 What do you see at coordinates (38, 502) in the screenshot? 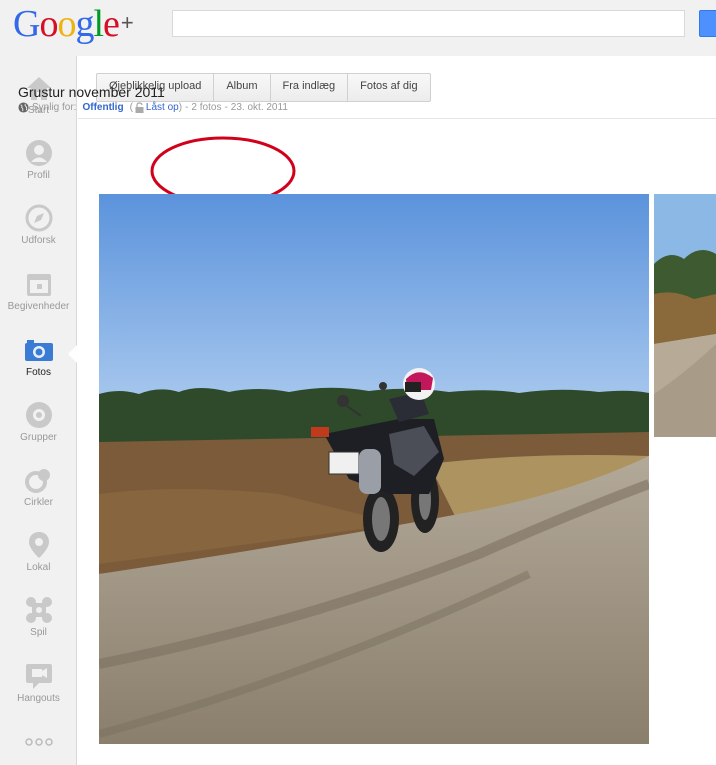
I see `nav-label: Cirkler` at bounding box center [38, 502].